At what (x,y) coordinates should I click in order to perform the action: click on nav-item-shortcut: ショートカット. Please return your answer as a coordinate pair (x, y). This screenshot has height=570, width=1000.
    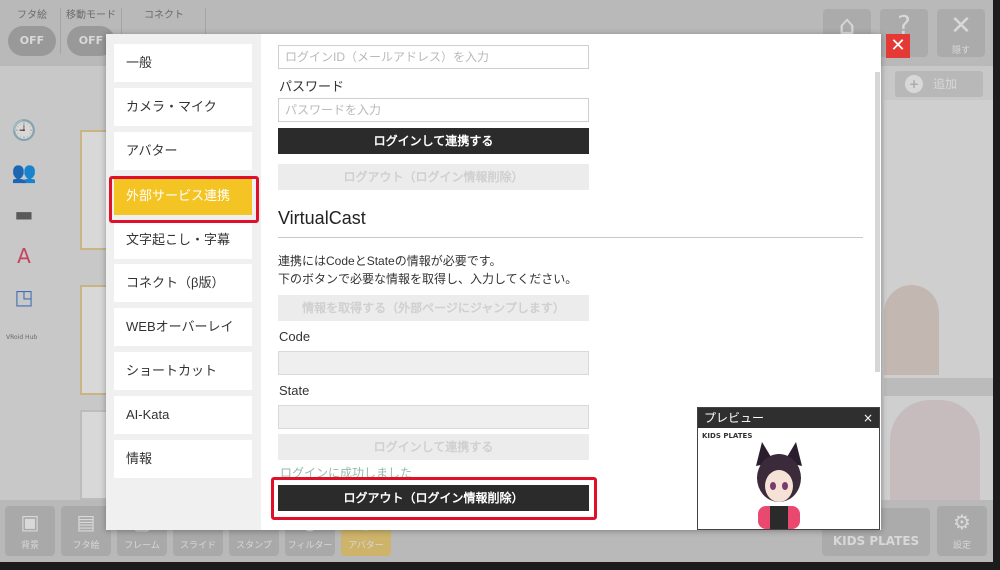
    Looking at the image, I should click on (183, 371).